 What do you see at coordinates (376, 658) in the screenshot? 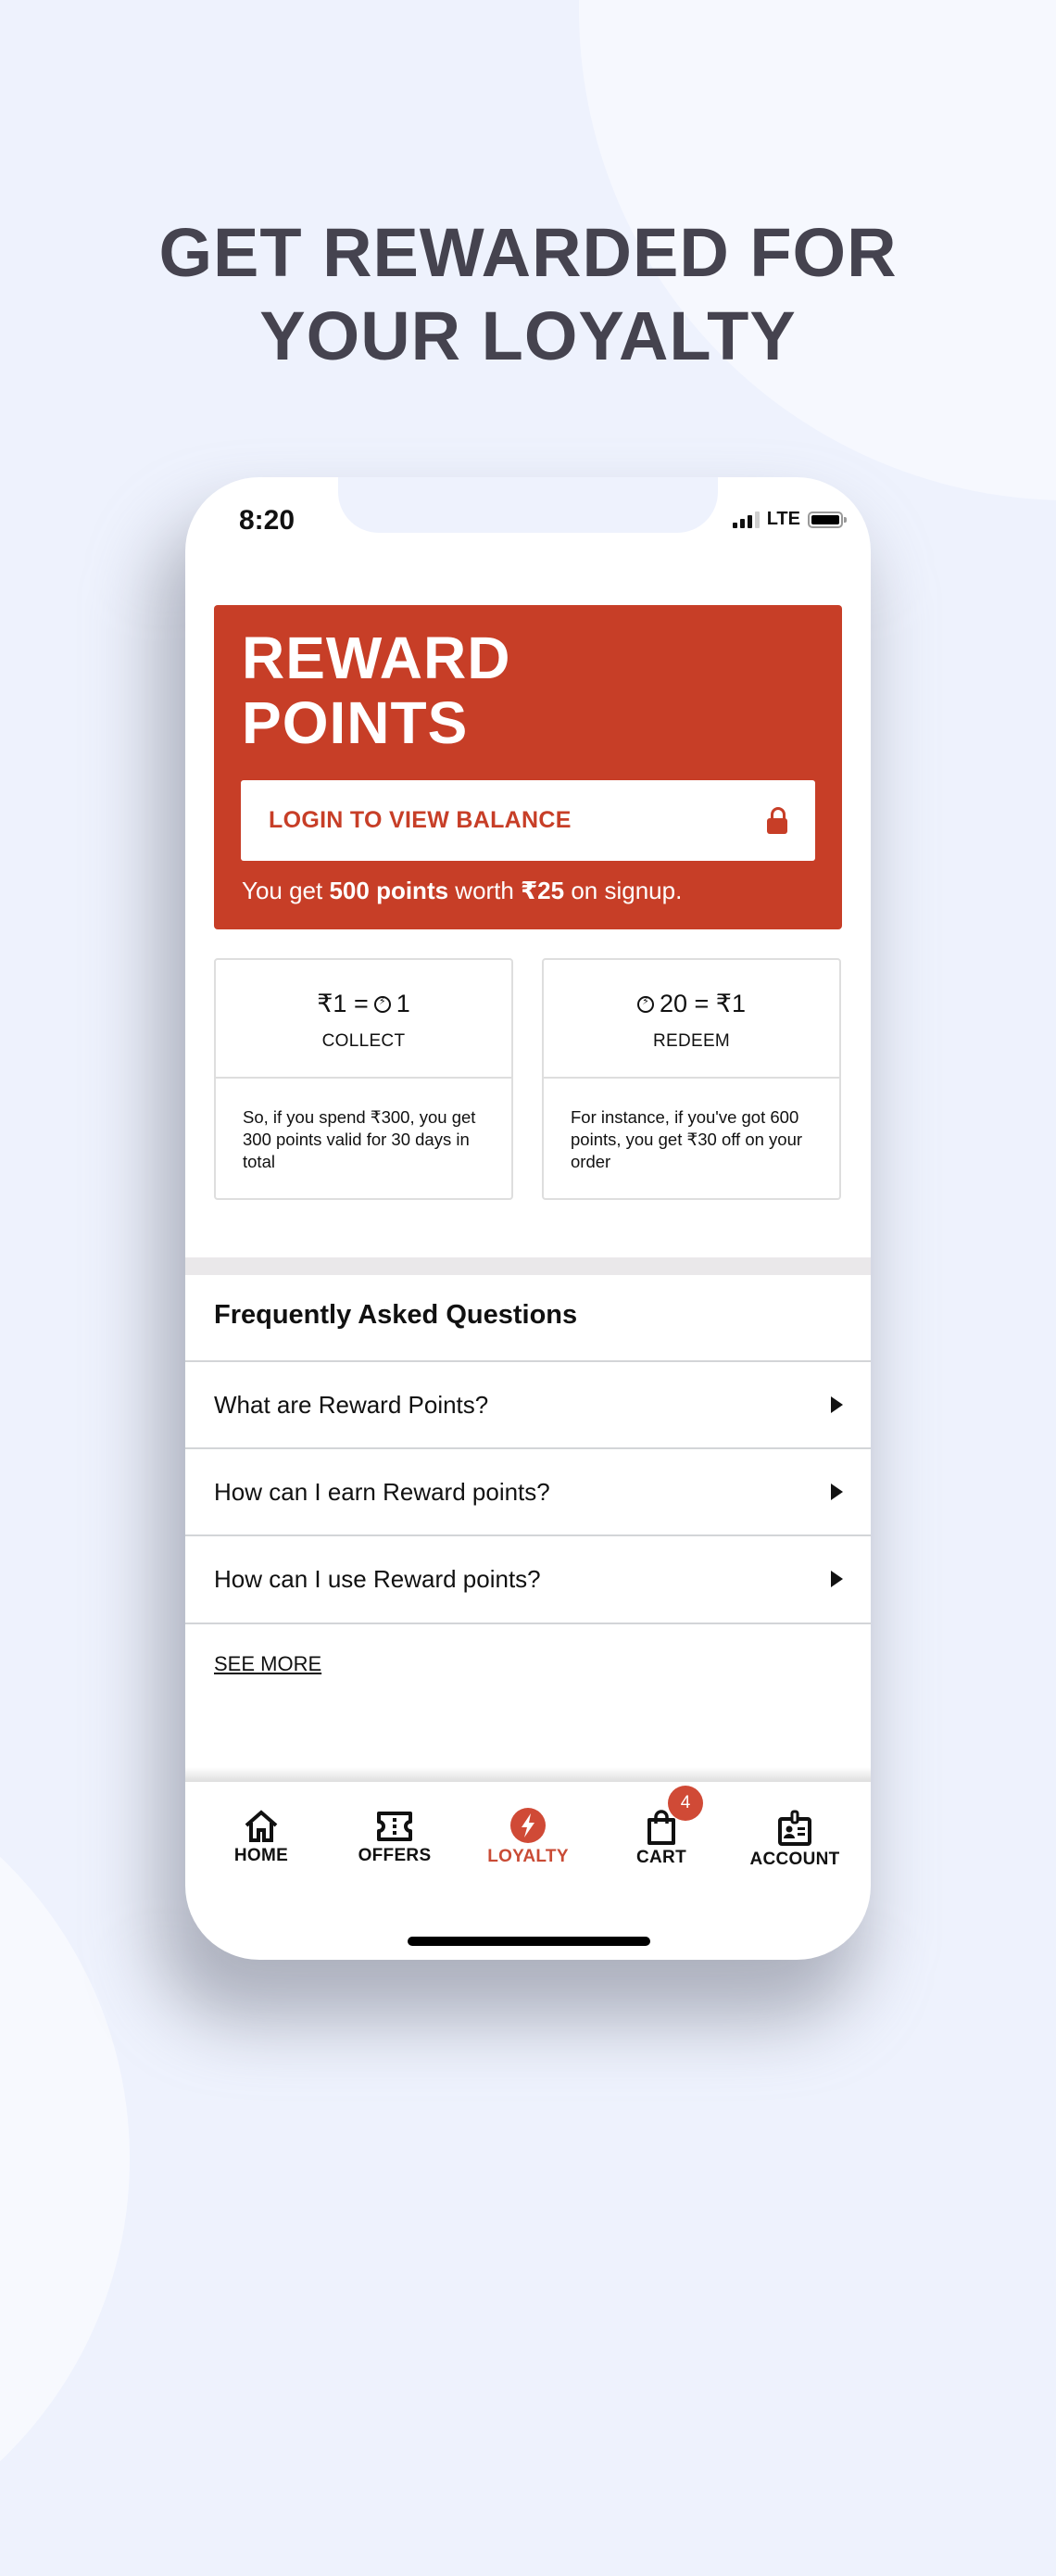
I see `reward-title-line-1: REWARD` at bounding box center [376, 658].